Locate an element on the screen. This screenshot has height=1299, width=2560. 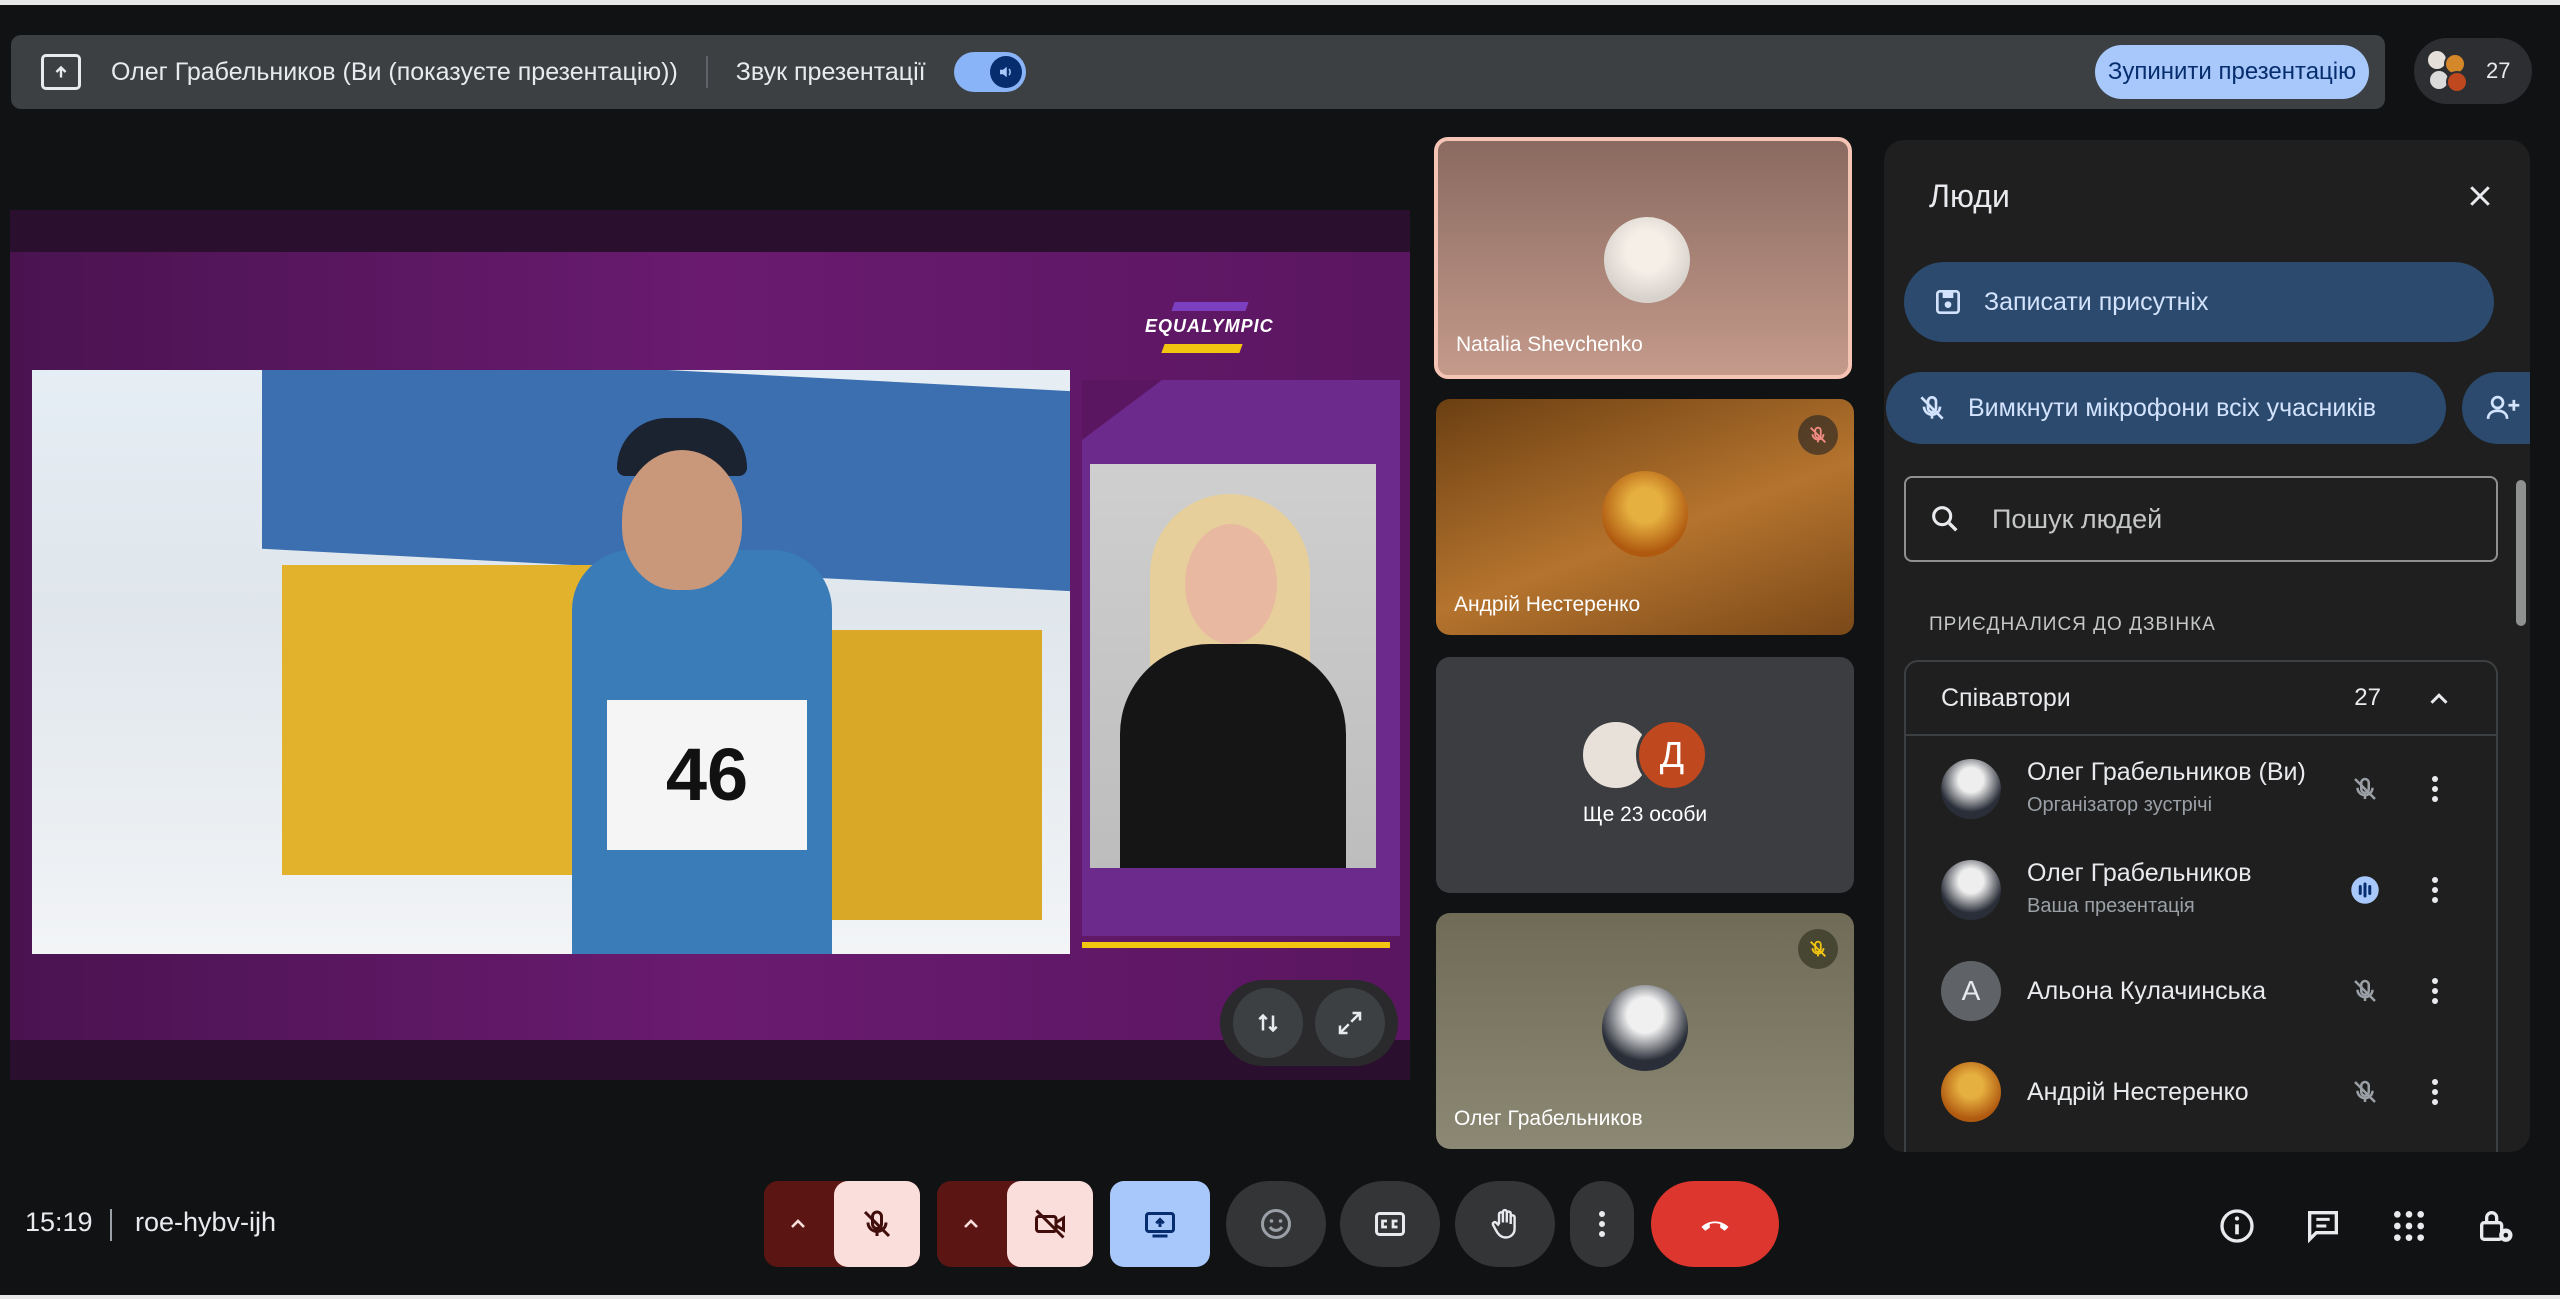
captions-button is located at coordinates (1390, 1224).